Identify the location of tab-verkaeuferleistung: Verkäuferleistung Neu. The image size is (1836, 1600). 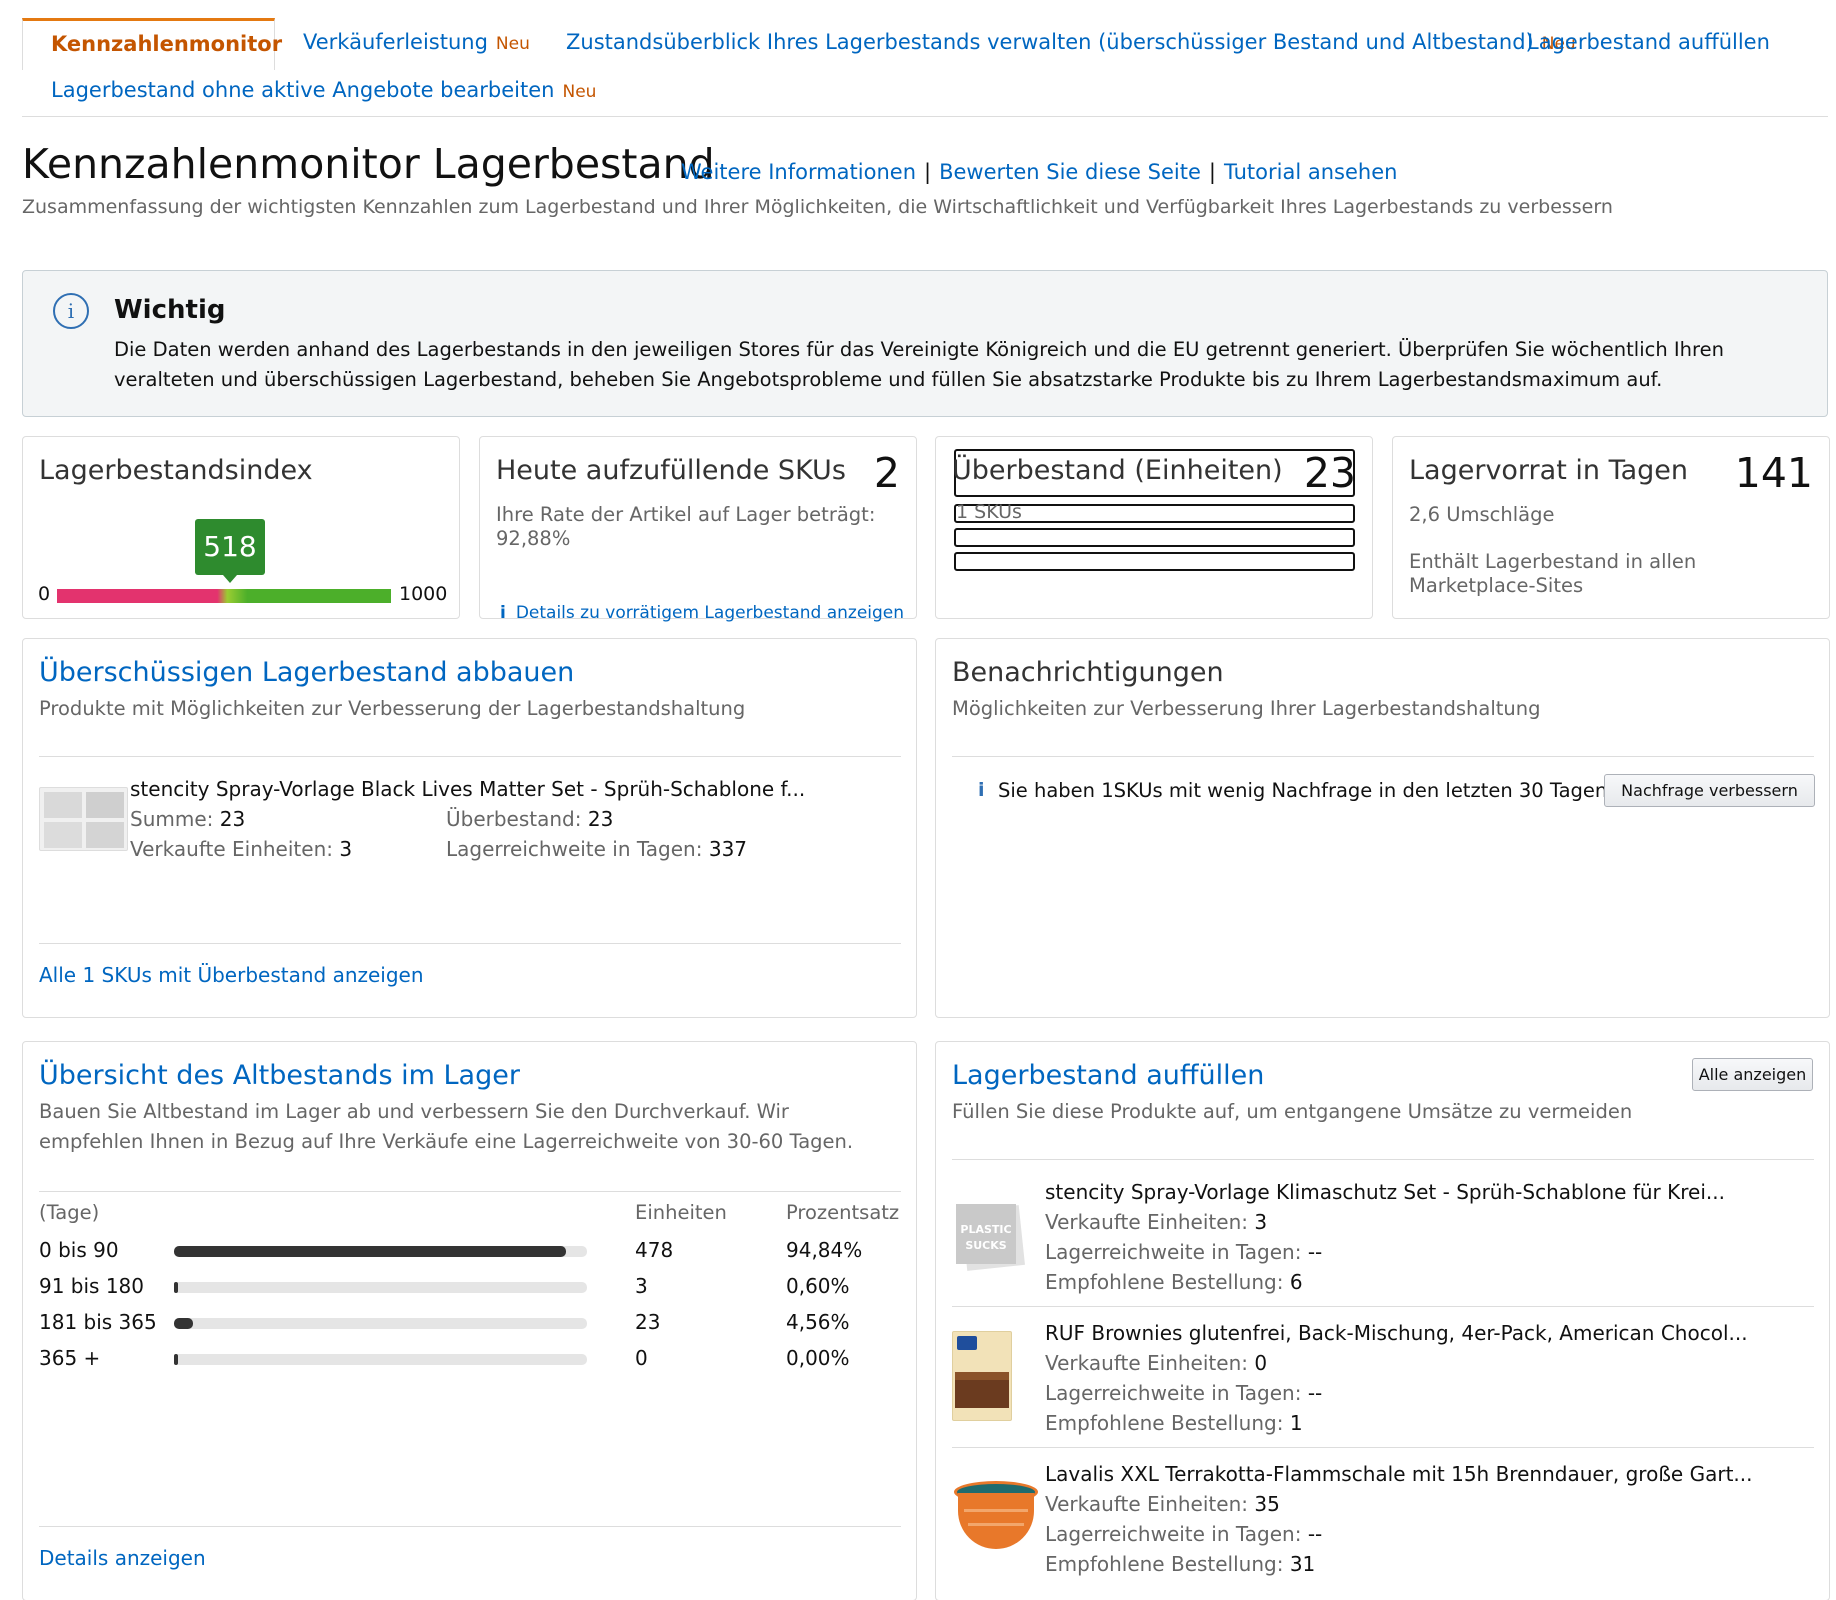
(416, 42).